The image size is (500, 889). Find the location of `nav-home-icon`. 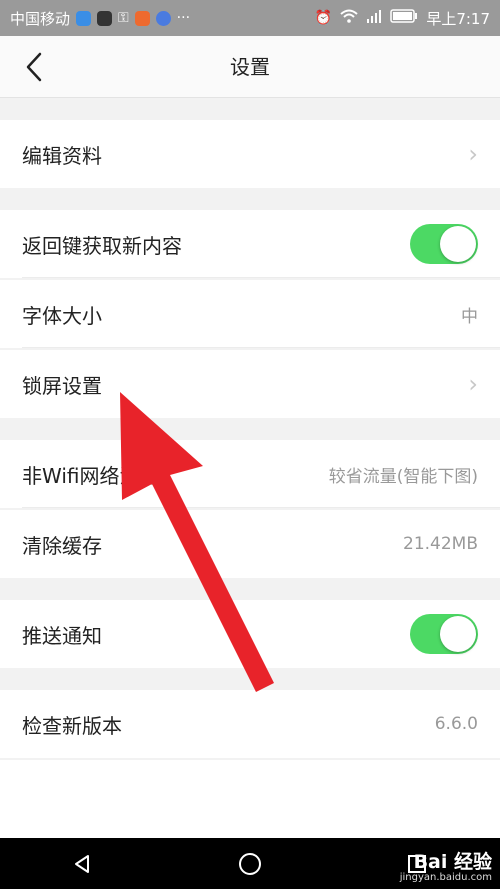

nav-home-icon is located at coordinates (249, 863).